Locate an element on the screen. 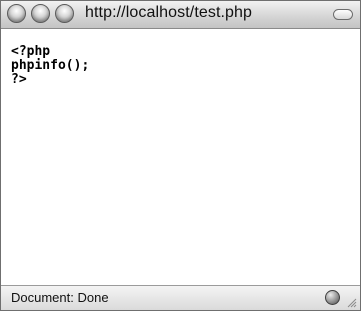 The image size is (361, 311). zoom-window-button is located at coordinates (64, 13).